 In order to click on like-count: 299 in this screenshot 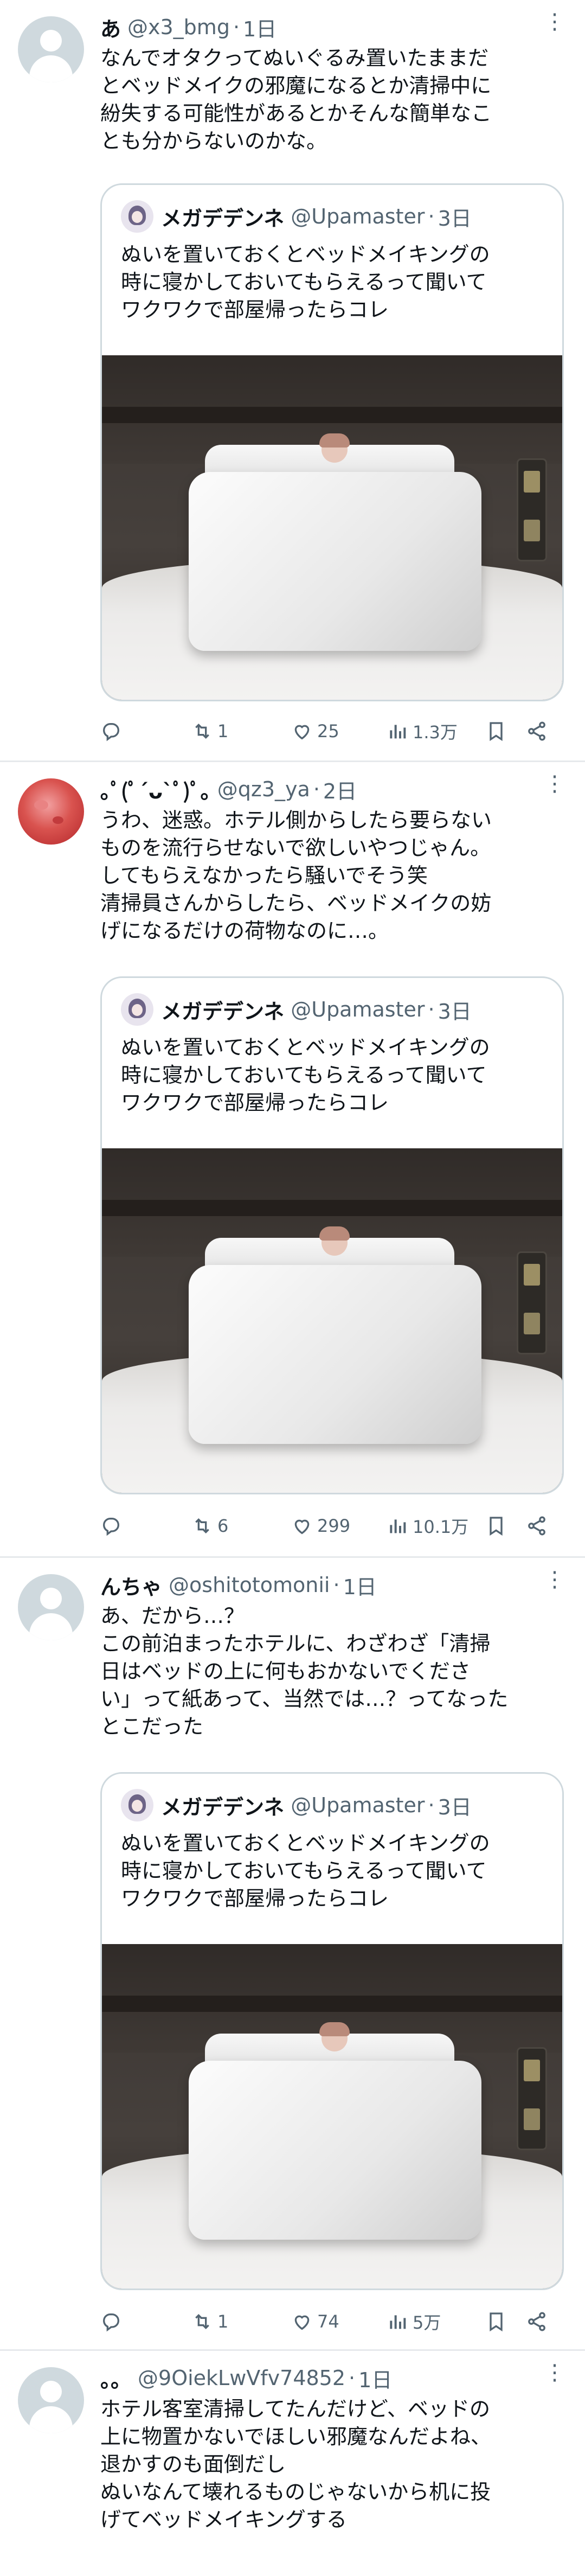, I will do `click(334, 1526)`.